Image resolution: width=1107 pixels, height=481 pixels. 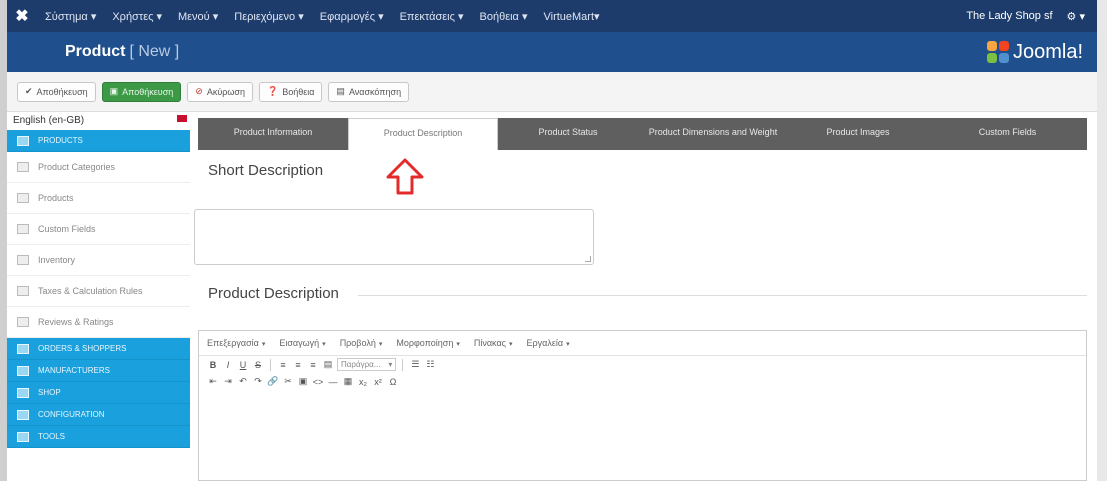 What do you see at coordinates (333, 381) in the screenshot?
I see `horizontal-rule-icon: —` at bounding box center [333, 381].